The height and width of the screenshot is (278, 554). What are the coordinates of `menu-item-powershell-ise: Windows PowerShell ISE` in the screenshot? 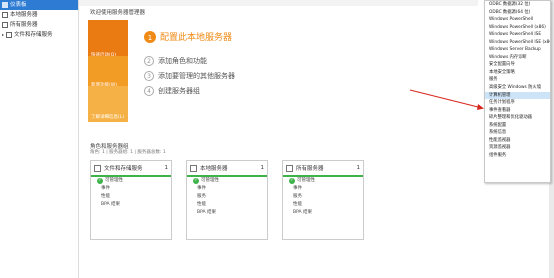 It's located at (517, 35).